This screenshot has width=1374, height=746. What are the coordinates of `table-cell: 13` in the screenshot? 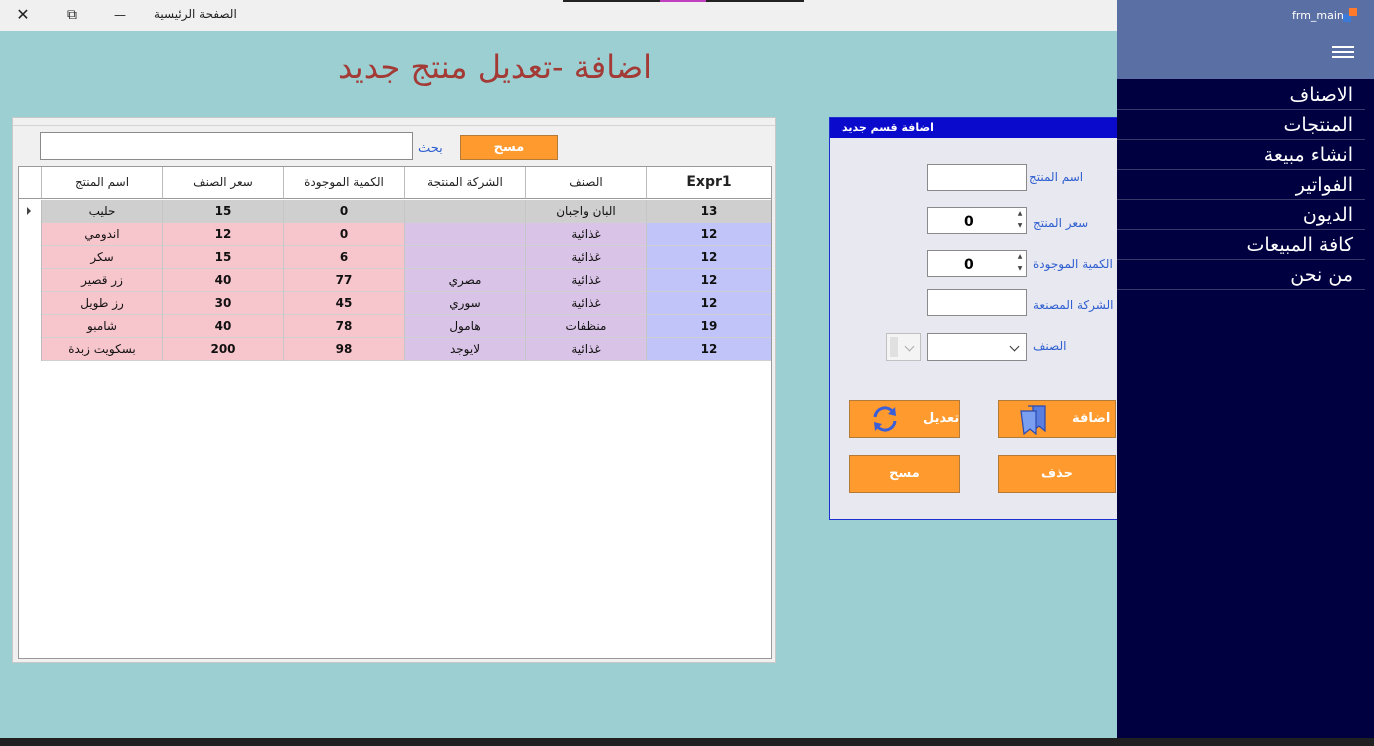 It's located at (709, 211).